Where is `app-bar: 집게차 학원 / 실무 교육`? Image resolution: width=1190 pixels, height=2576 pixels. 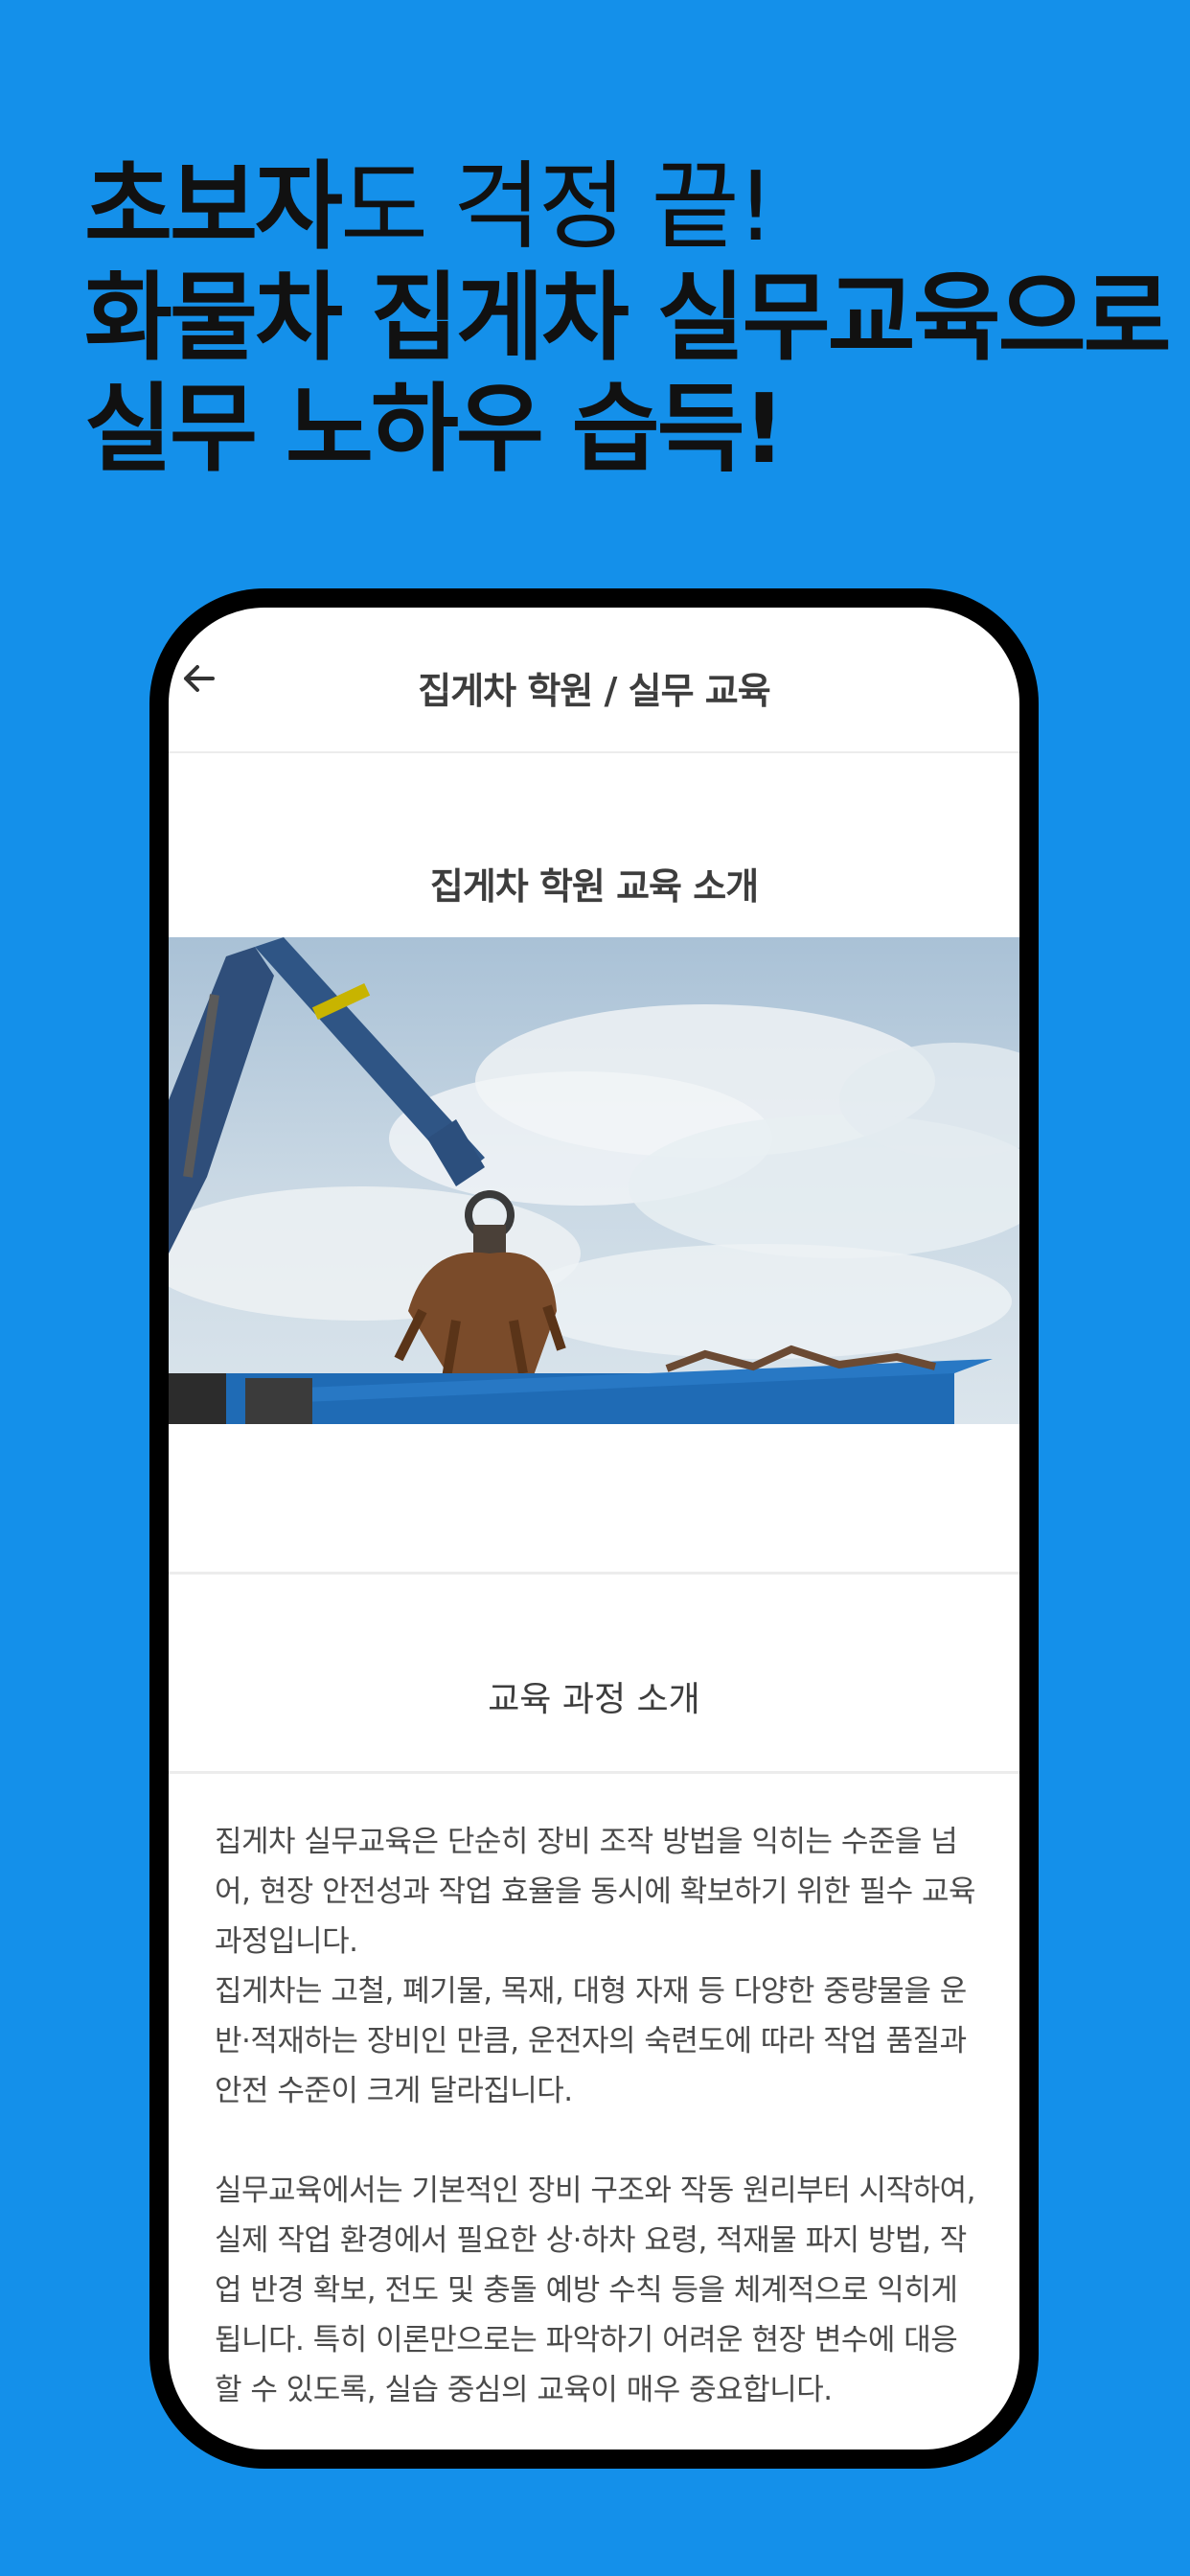 app-bar: 집게차 학원 / 실무 교육 is located at coordinates (594, 680).